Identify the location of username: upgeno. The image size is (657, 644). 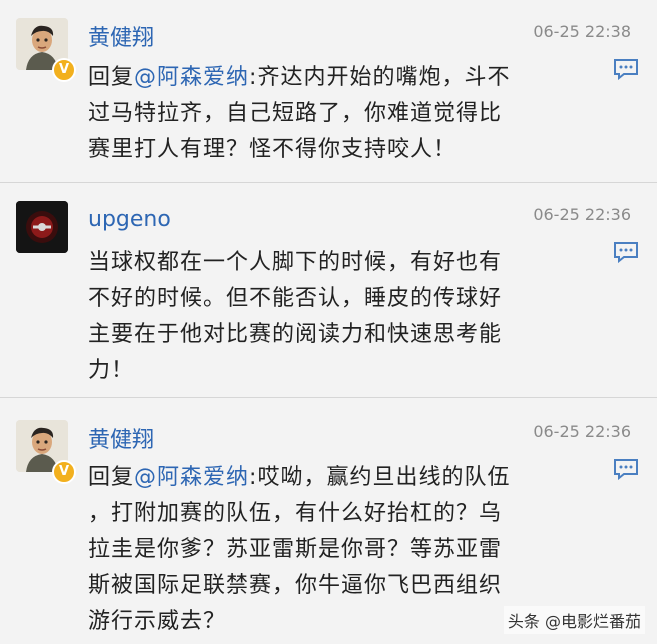
(129, 219).